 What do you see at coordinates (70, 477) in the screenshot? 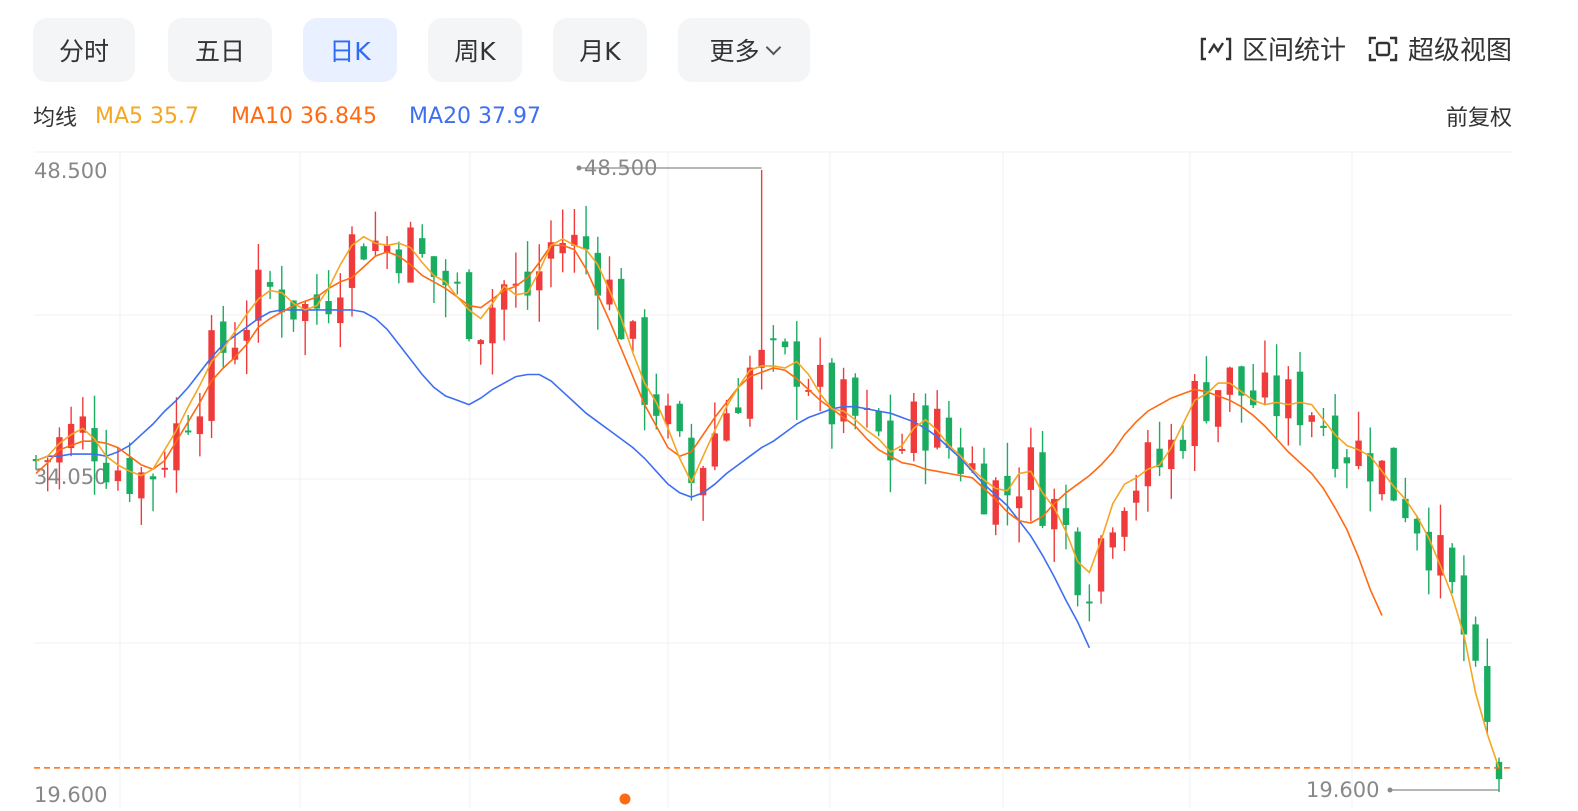
I see `y-tick-label: 34.050` at bounding box center [70, 477].